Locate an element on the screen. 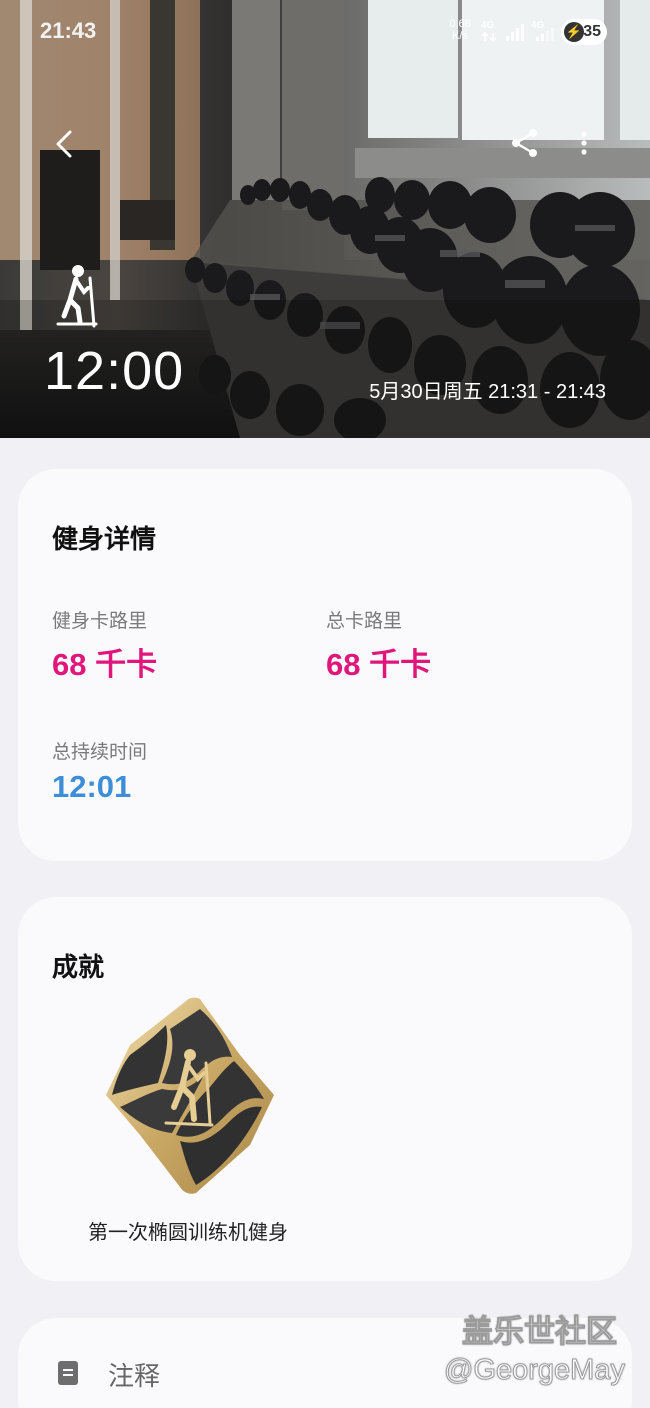 Image resolution: width=650 pixels, height=1408 pixels. status-bar: 21:43 0.68 K/s 4G 4G ⚡ 35 is located at coordinates (325, 32).